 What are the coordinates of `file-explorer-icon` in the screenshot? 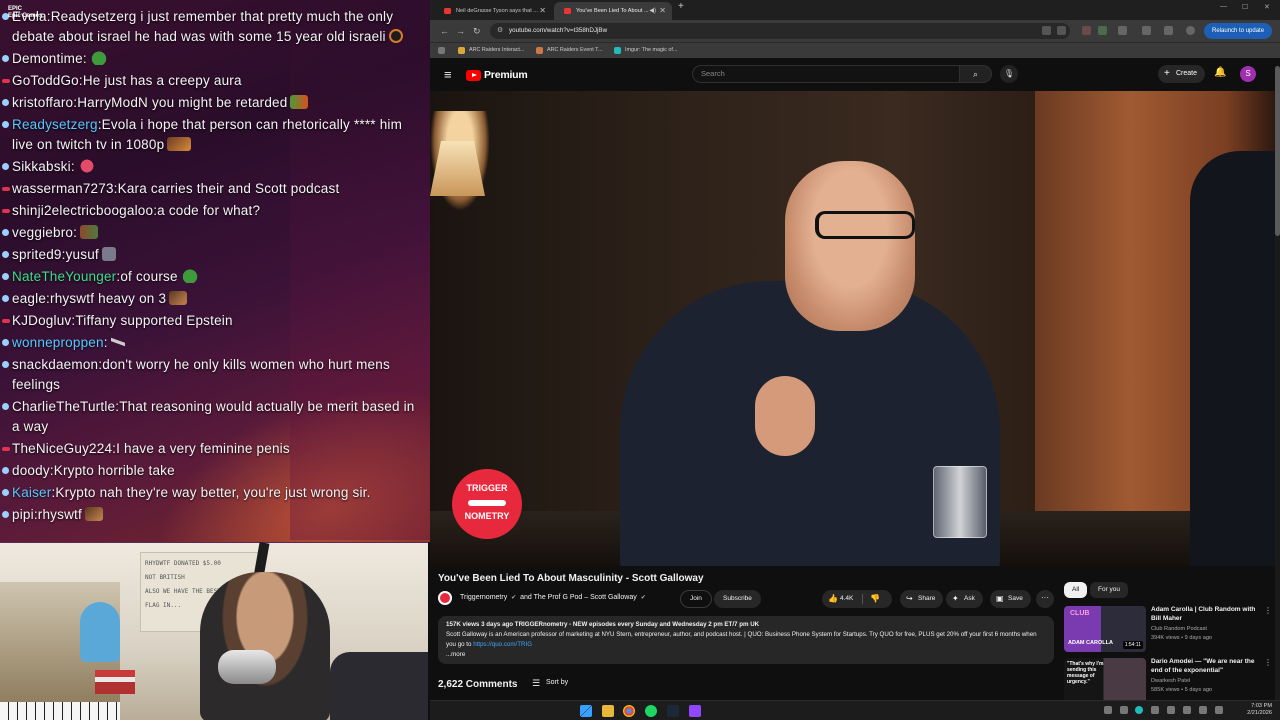 It's located at (608, 711).